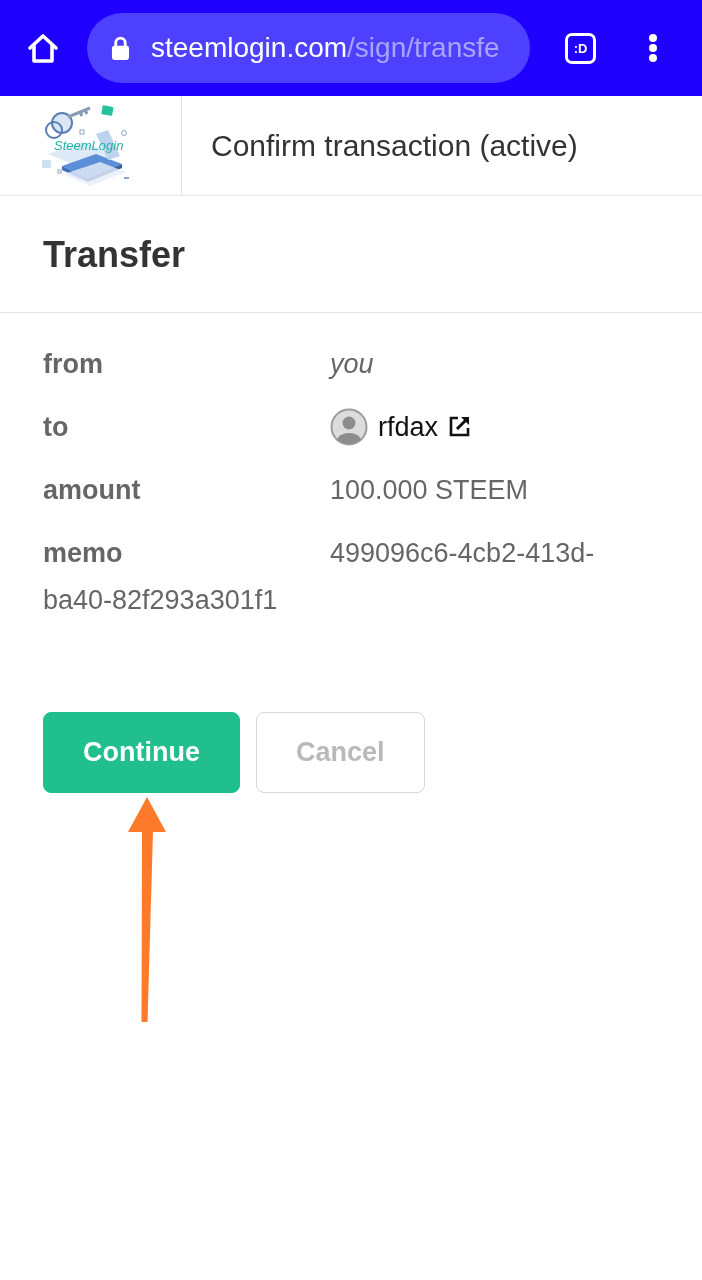 Image resolution: width=702 pixels, height=1280 pixels. Describe the element at coordinates (352, 364) in the screenshot. I see `field-value: you` at that location.